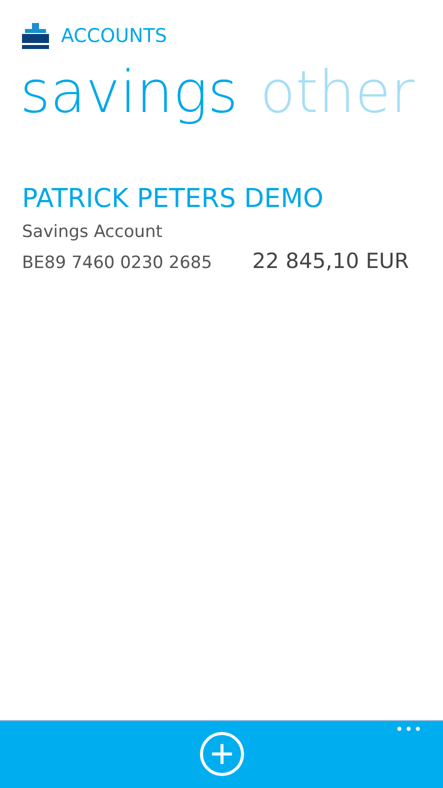  Describe the element at coordinates (330, 261) in the screenshot. I see `account-balance: 22 845,10 EUR` at that location.